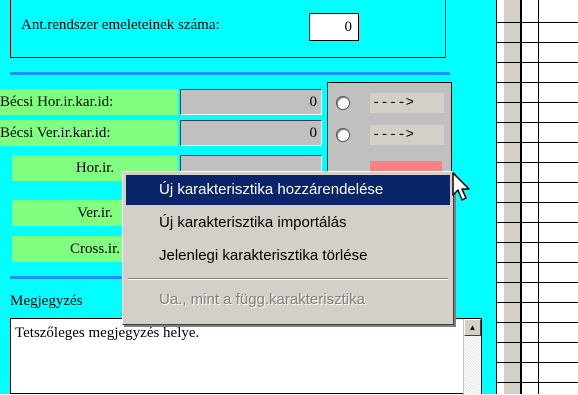 The image size is (578, 395). Describe the element at coordinates (512, 197) in the screenshot. I see `grid-header-column` at that location.